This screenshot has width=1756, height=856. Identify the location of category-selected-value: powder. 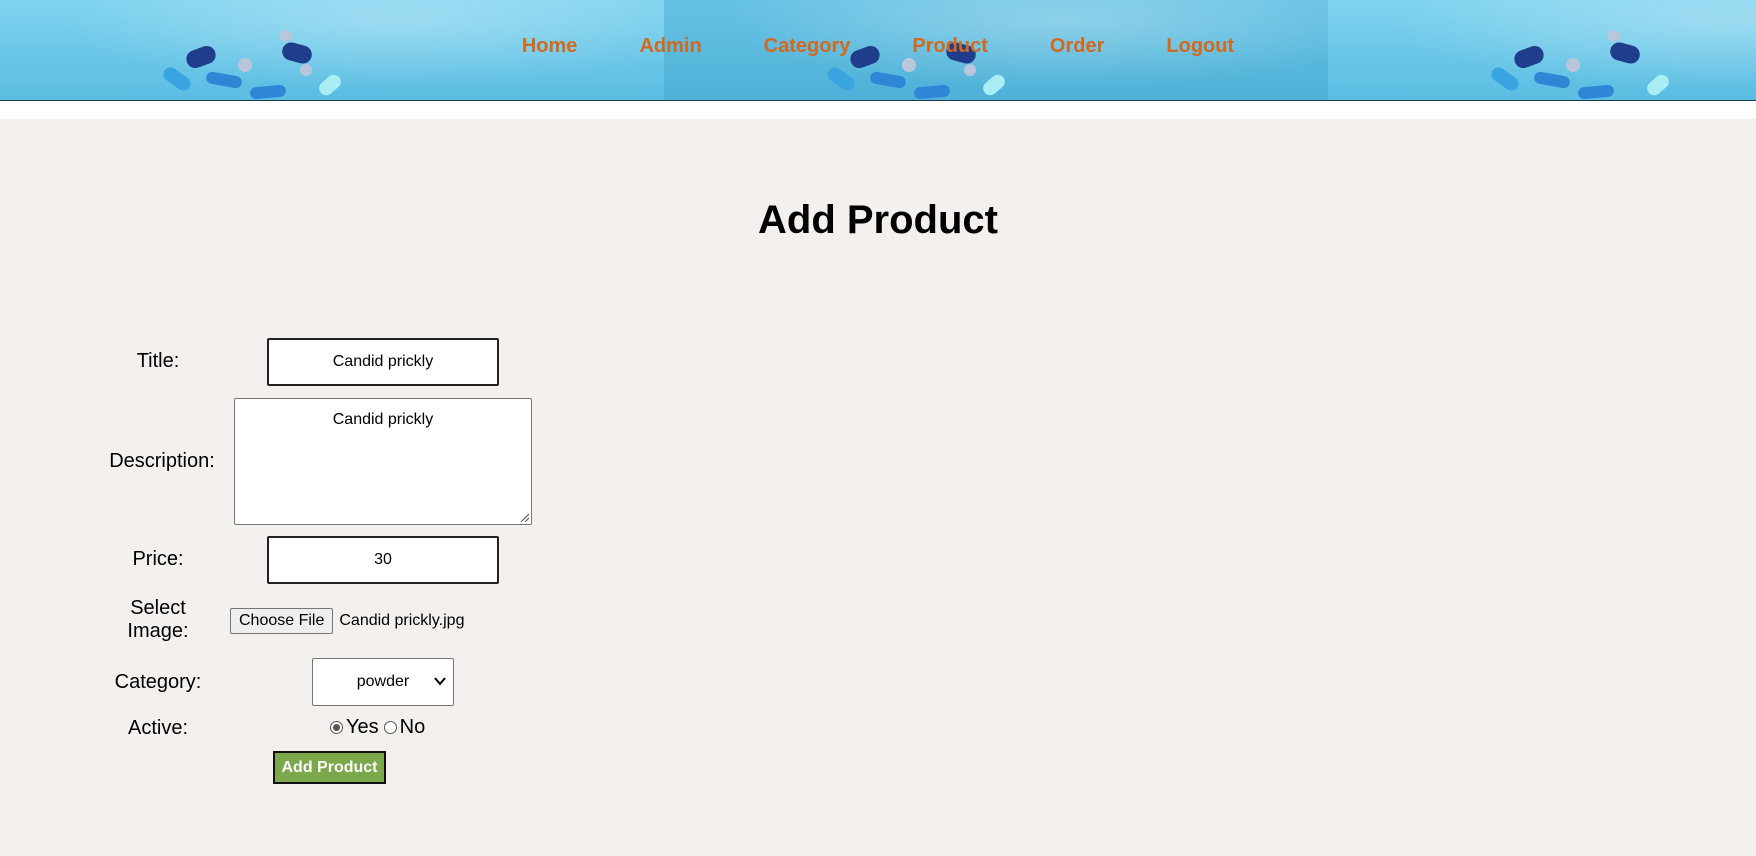
(383, 681).